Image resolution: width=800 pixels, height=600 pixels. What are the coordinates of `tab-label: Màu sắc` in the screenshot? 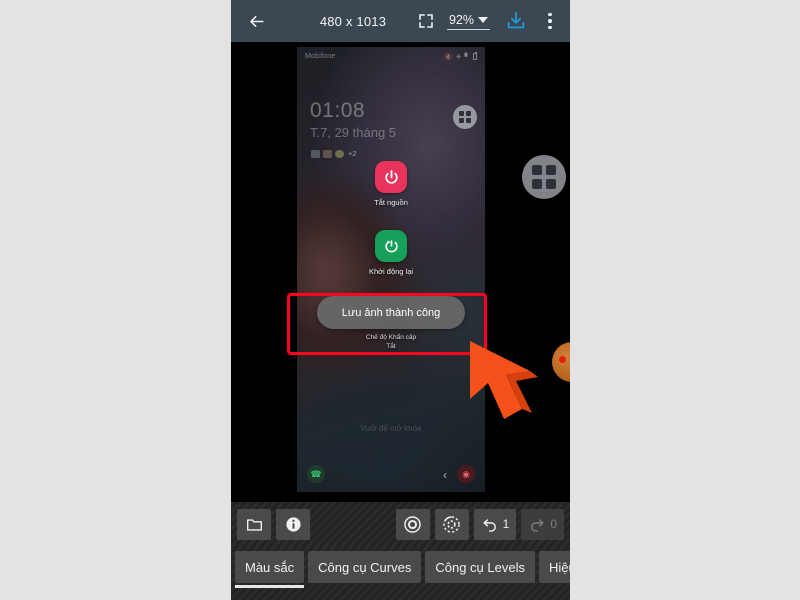 It's located at (270, 567).